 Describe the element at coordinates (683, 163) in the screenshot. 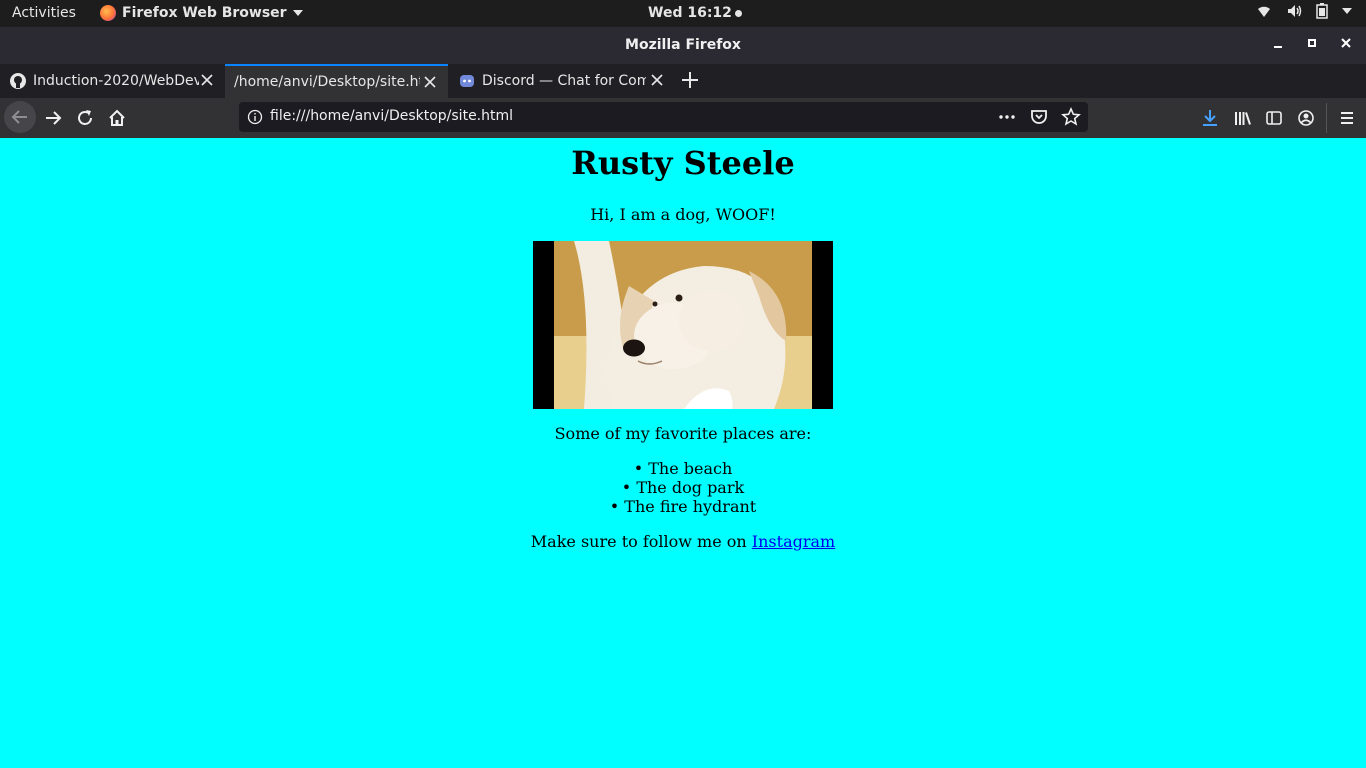

I see `page-heading: Rusty Steele` at that location.